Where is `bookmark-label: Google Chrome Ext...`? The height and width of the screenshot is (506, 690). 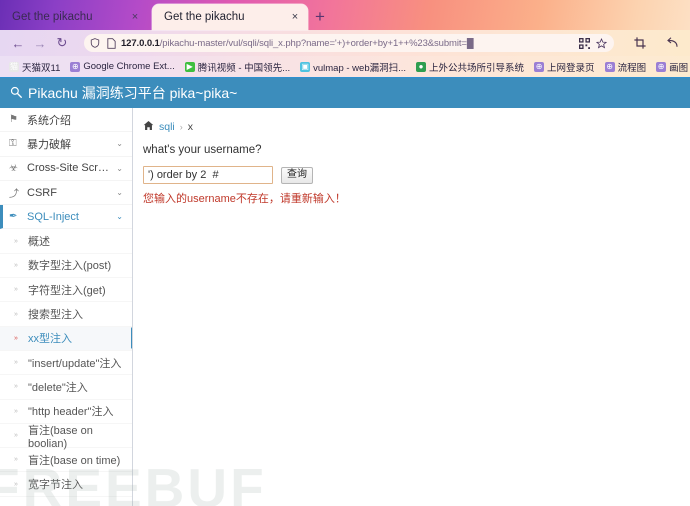
bookmark-label: Google Chrome Ext... is located at coordinates (129, 66).